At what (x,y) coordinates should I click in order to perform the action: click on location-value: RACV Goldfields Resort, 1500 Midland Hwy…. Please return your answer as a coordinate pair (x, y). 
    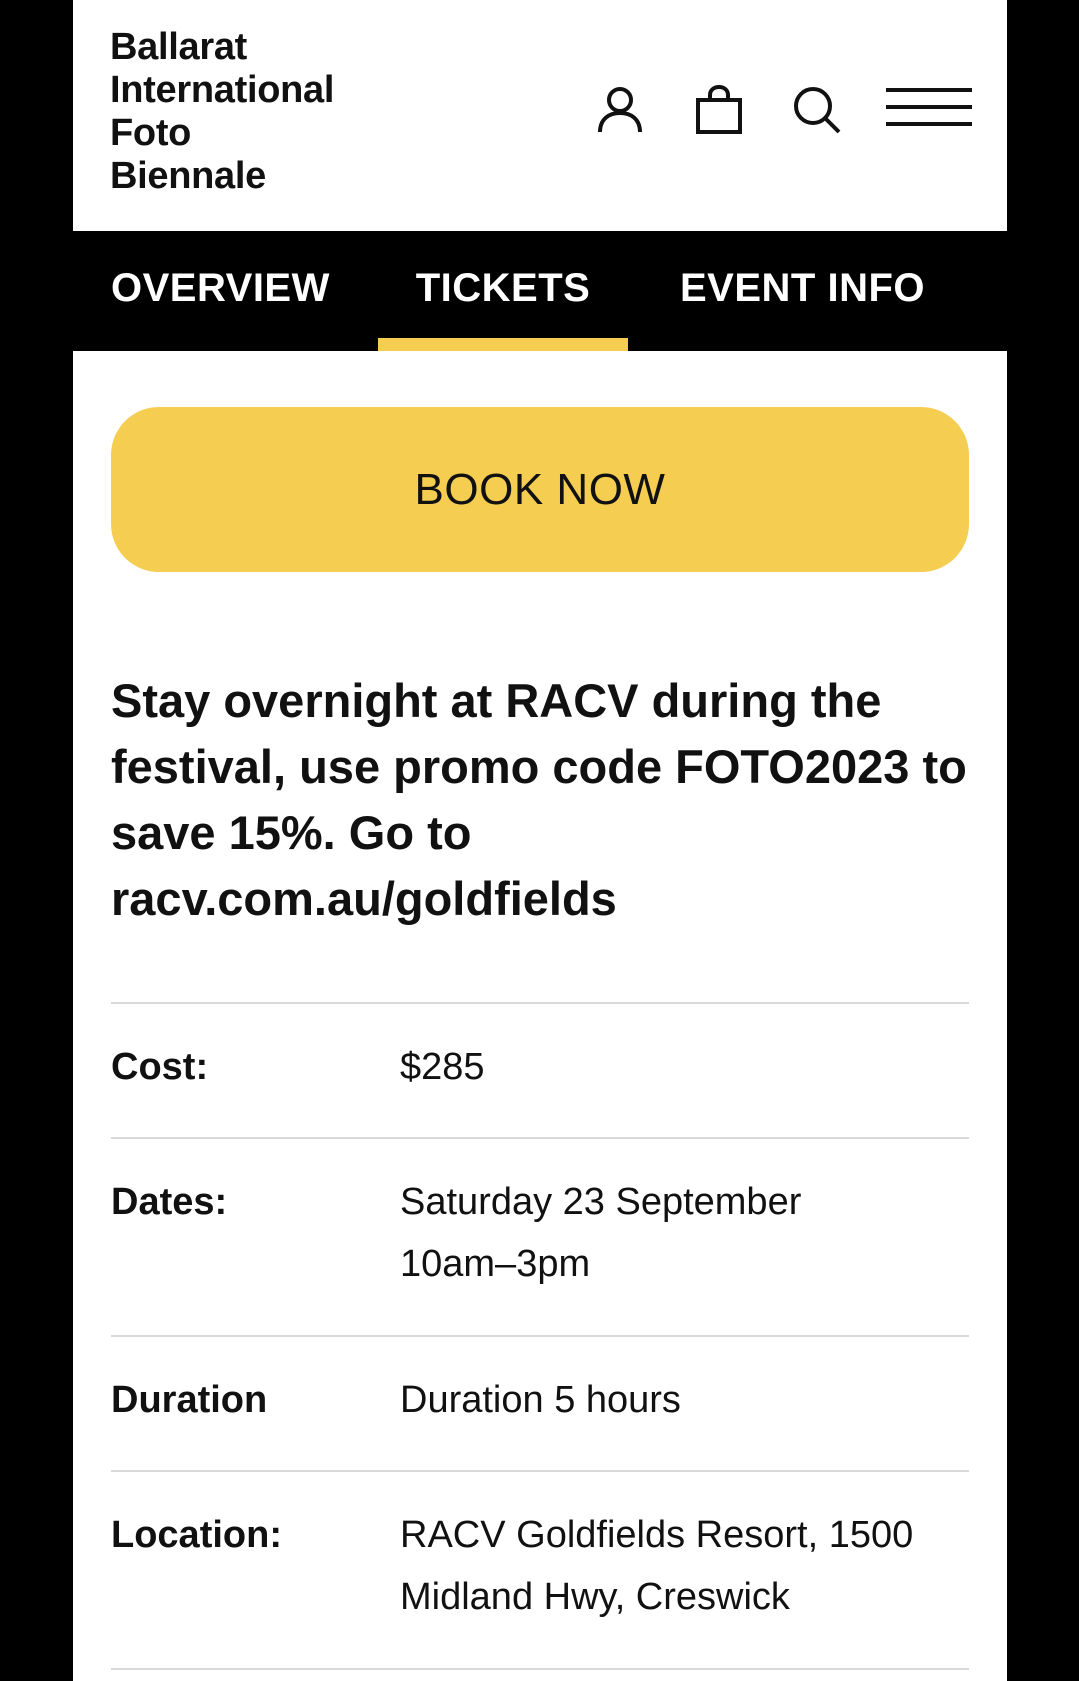
    Looking at the image, I should click on (684, 1586).